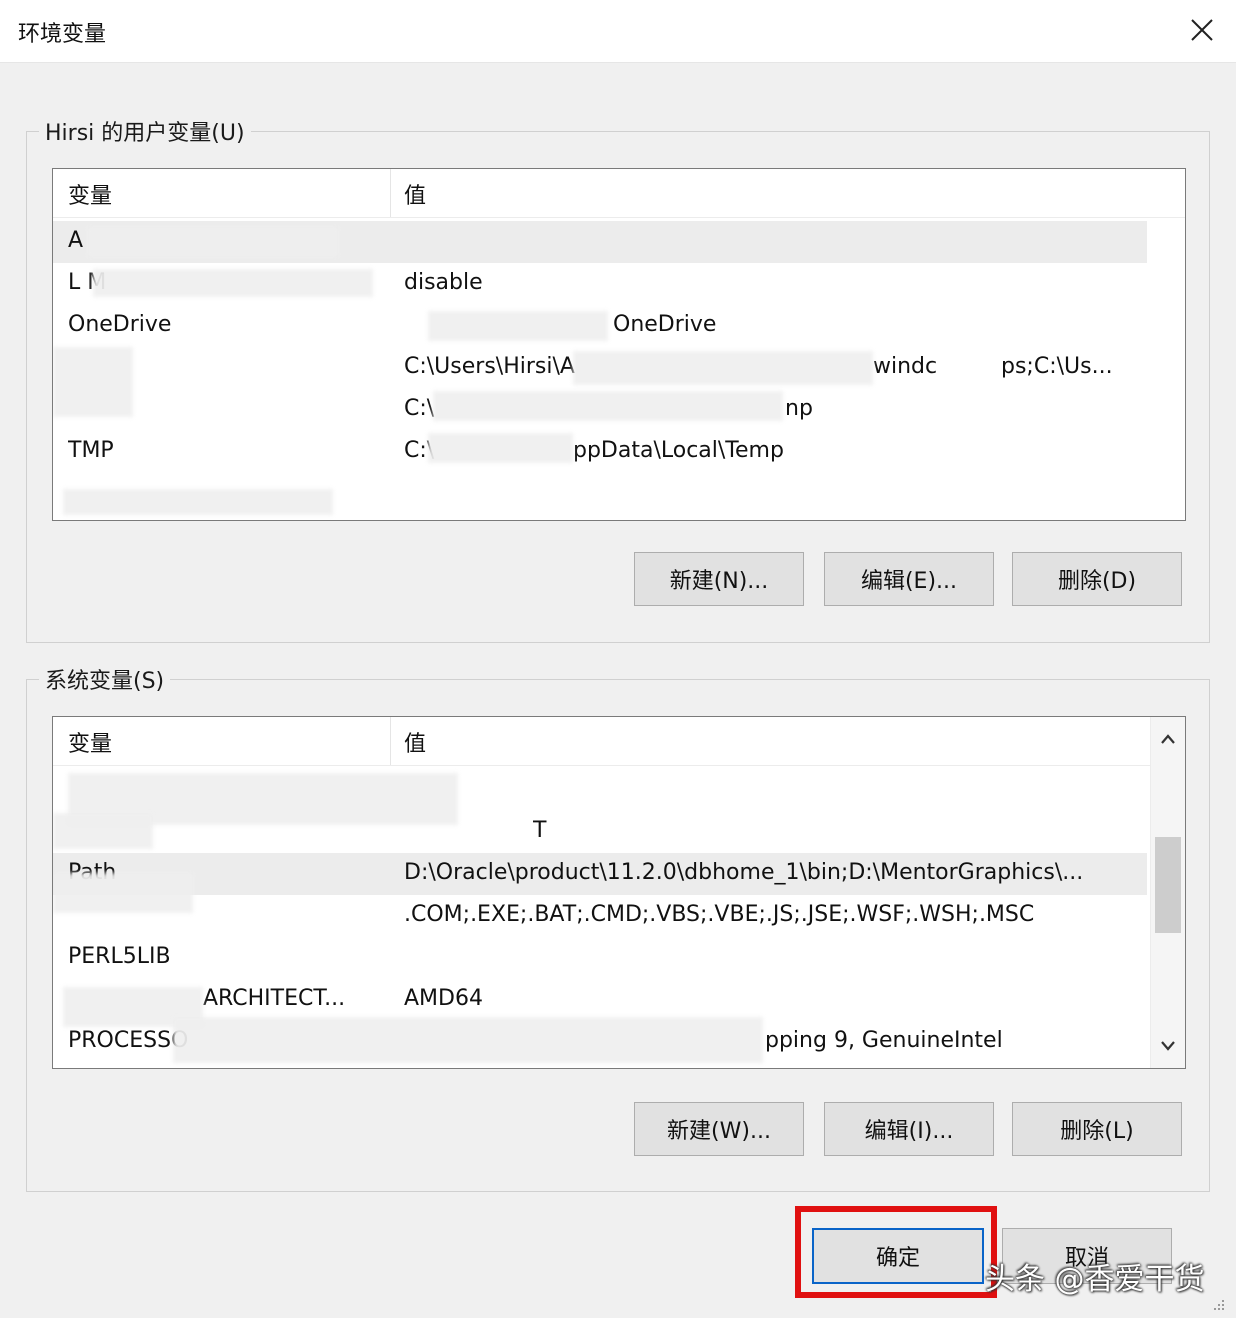 Image resolution: width=1236 pixels, height=1318 pixels. What do you see at coordinates (540, 830) in the screenshot?
I see `var-value: T` at bounding box center [540, 830].